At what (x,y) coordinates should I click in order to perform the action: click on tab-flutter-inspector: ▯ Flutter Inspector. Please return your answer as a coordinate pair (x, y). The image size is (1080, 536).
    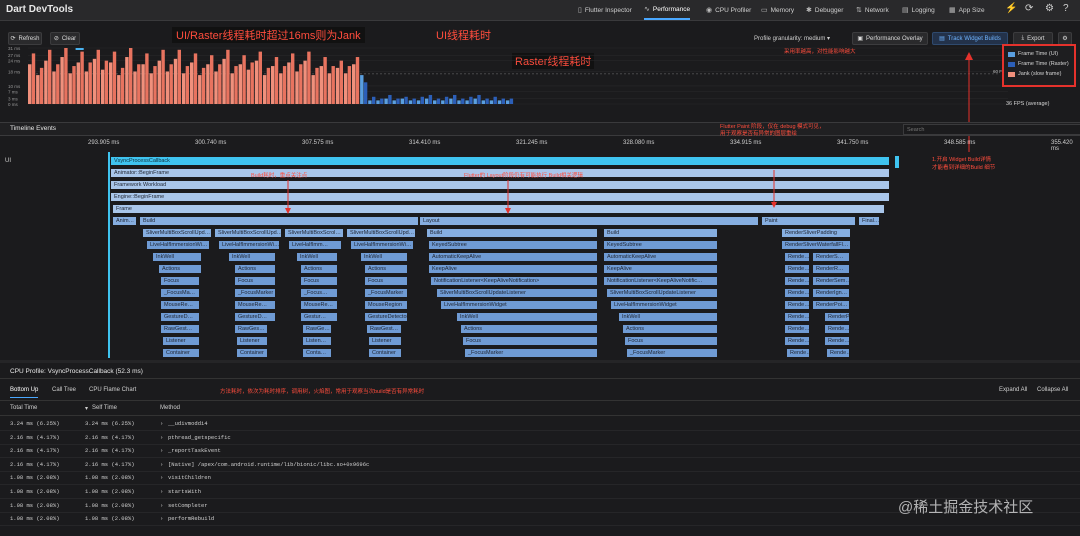
    Looking at the image, I should click on (605, 10).